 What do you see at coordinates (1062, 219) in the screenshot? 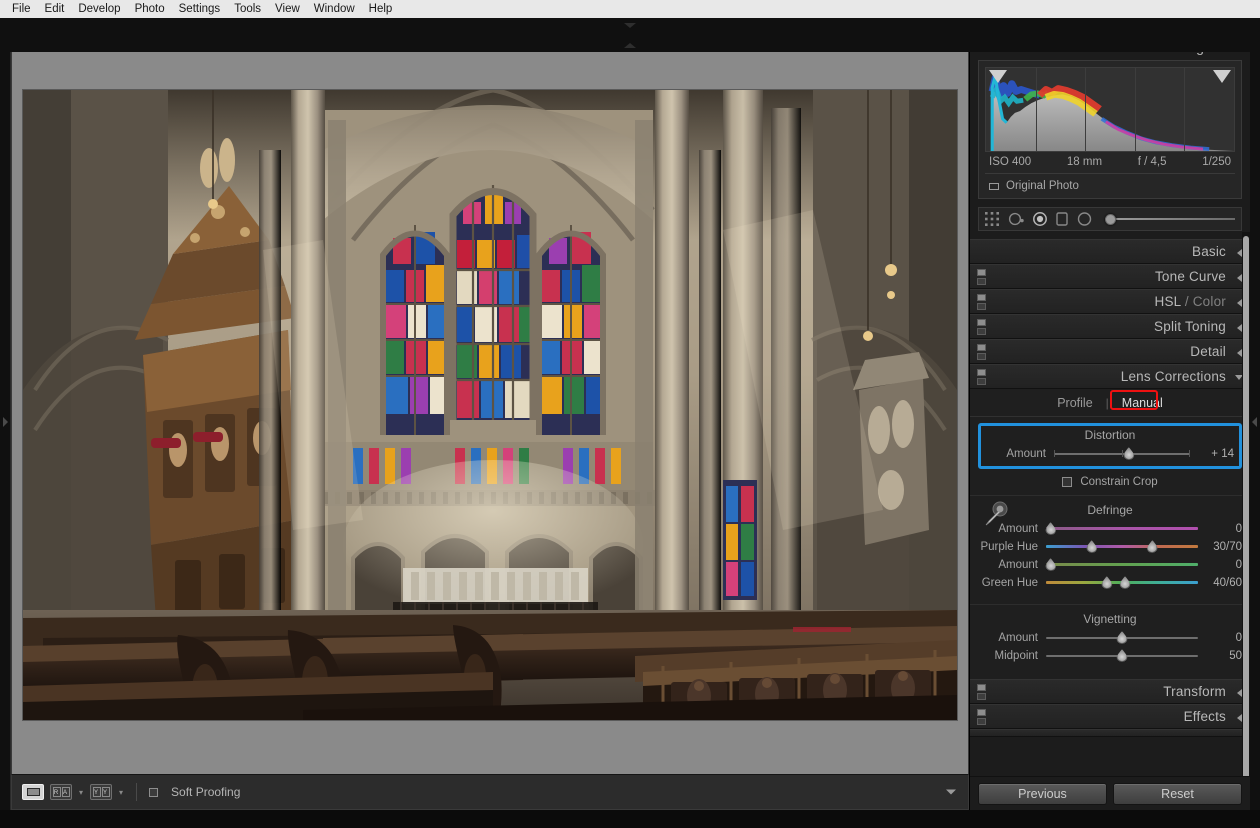
I see `graduated-filter-icon` at bounding box center [1062, 219].